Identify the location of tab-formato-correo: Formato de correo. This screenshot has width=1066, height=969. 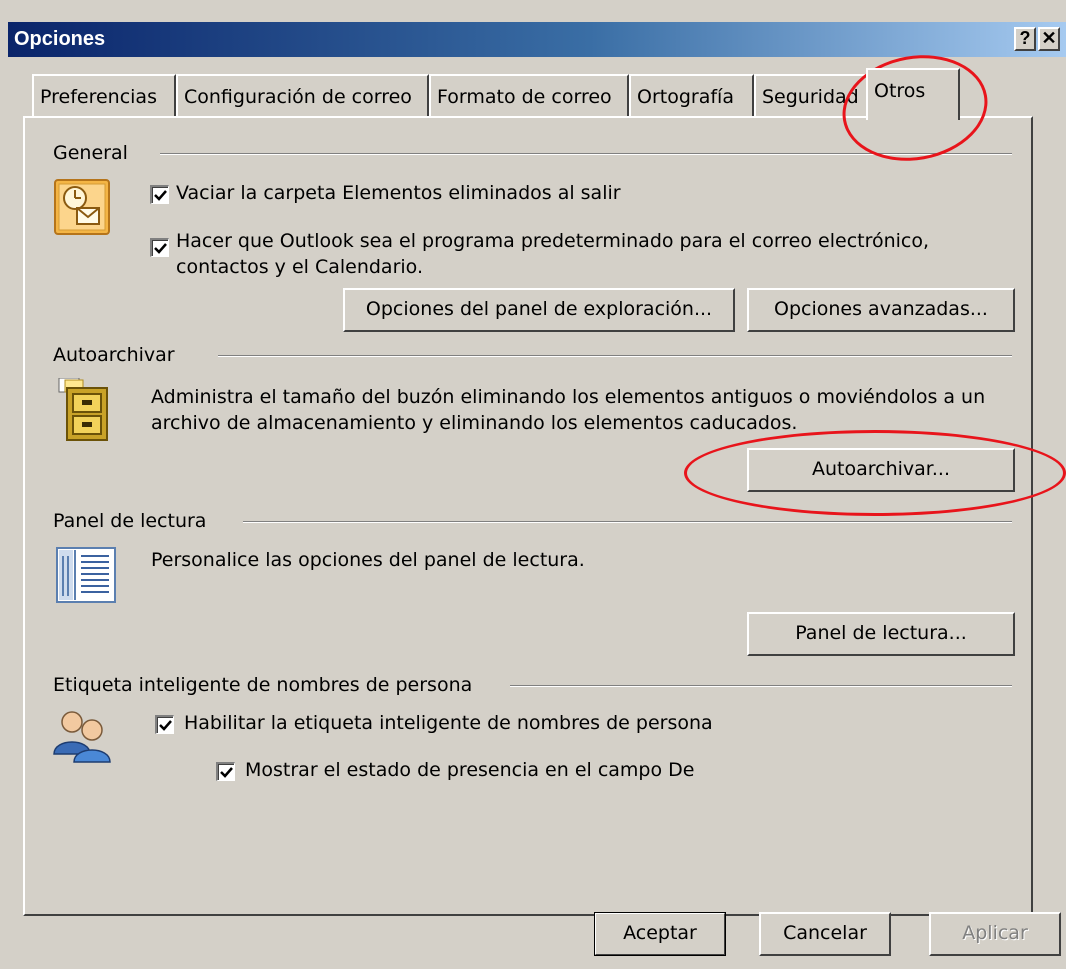
(529, 96).